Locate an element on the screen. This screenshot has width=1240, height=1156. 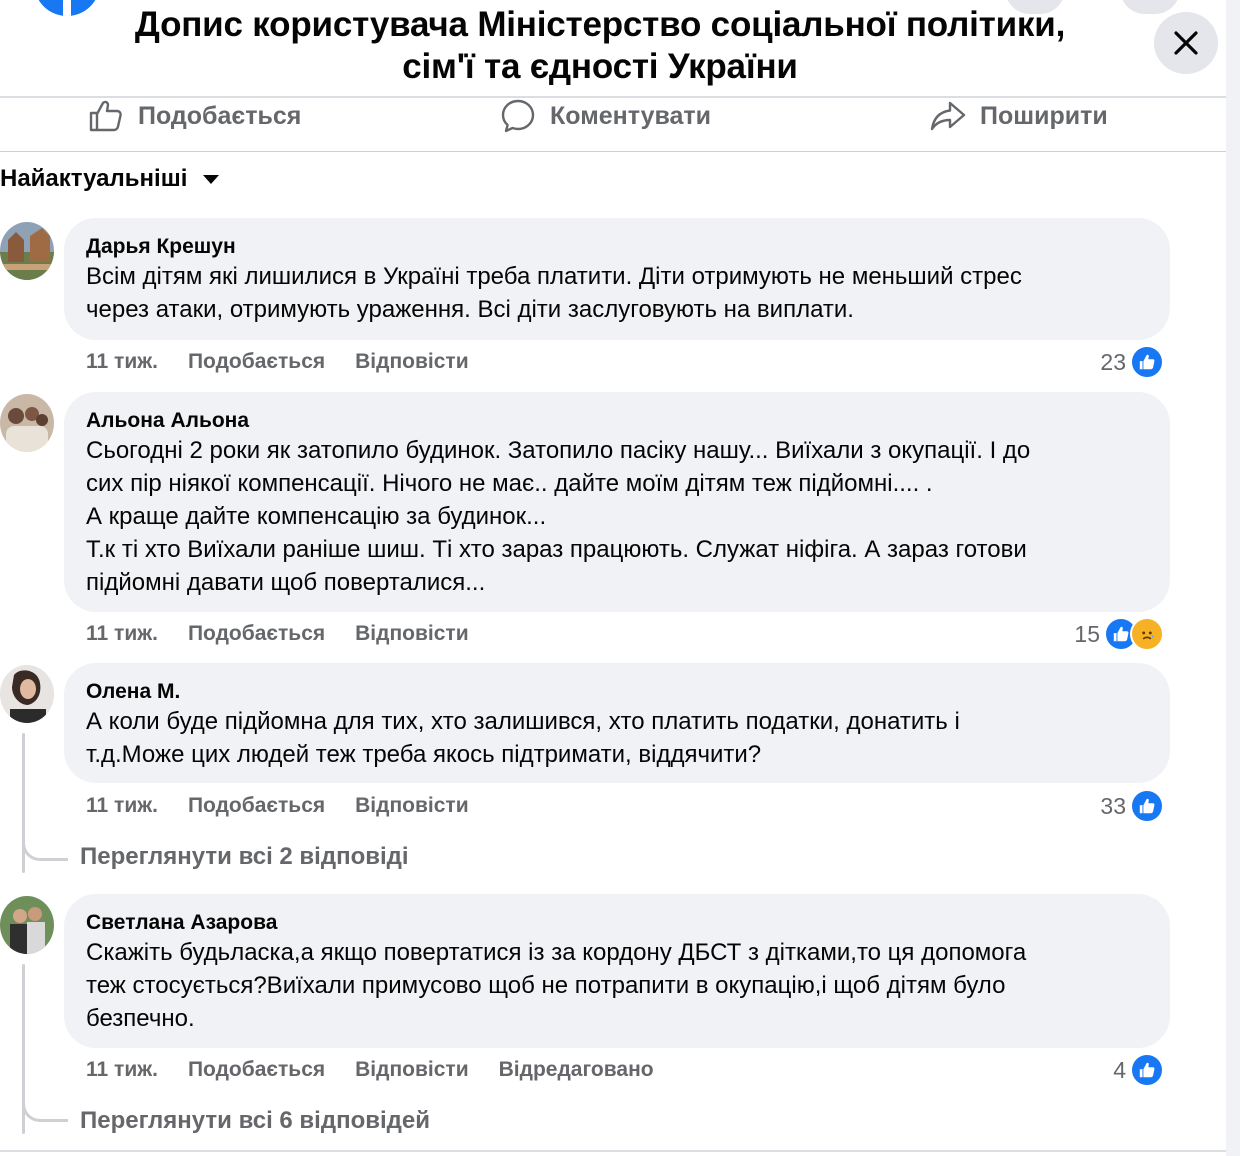
view-replies-link: Переглянути всі 2 відповіді is located at coordinates (244, 857).